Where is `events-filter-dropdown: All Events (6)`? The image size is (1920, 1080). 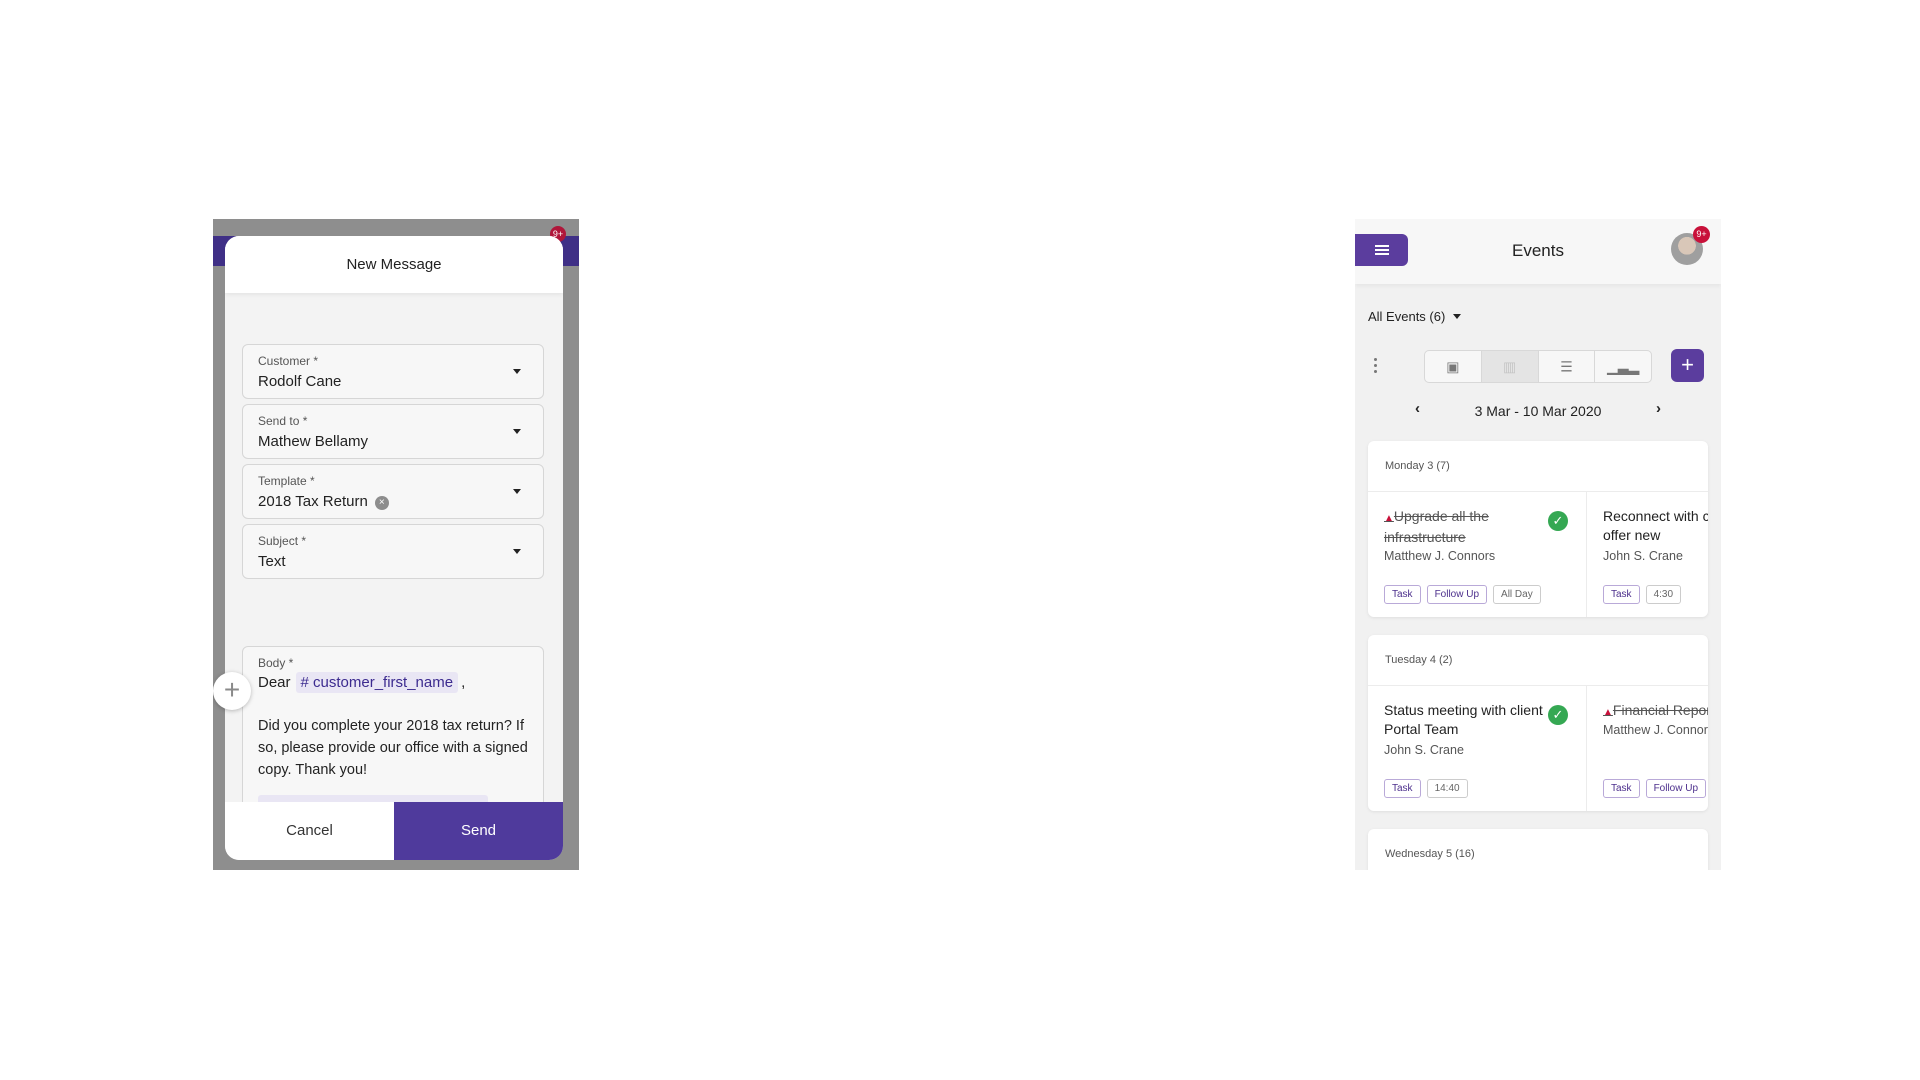
events-filter-dropdown: All Events (6) is located at coordinates (1415, 316).